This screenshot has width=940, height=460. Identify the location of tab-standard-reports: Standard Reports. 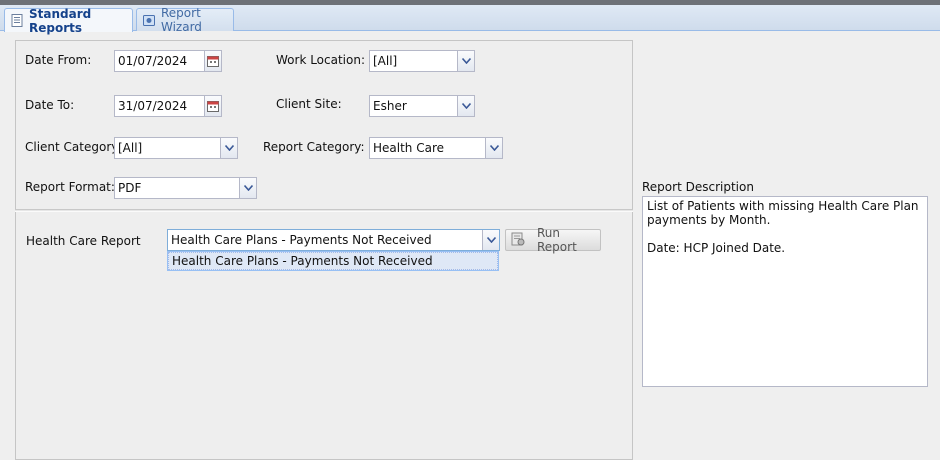
(68, 20).